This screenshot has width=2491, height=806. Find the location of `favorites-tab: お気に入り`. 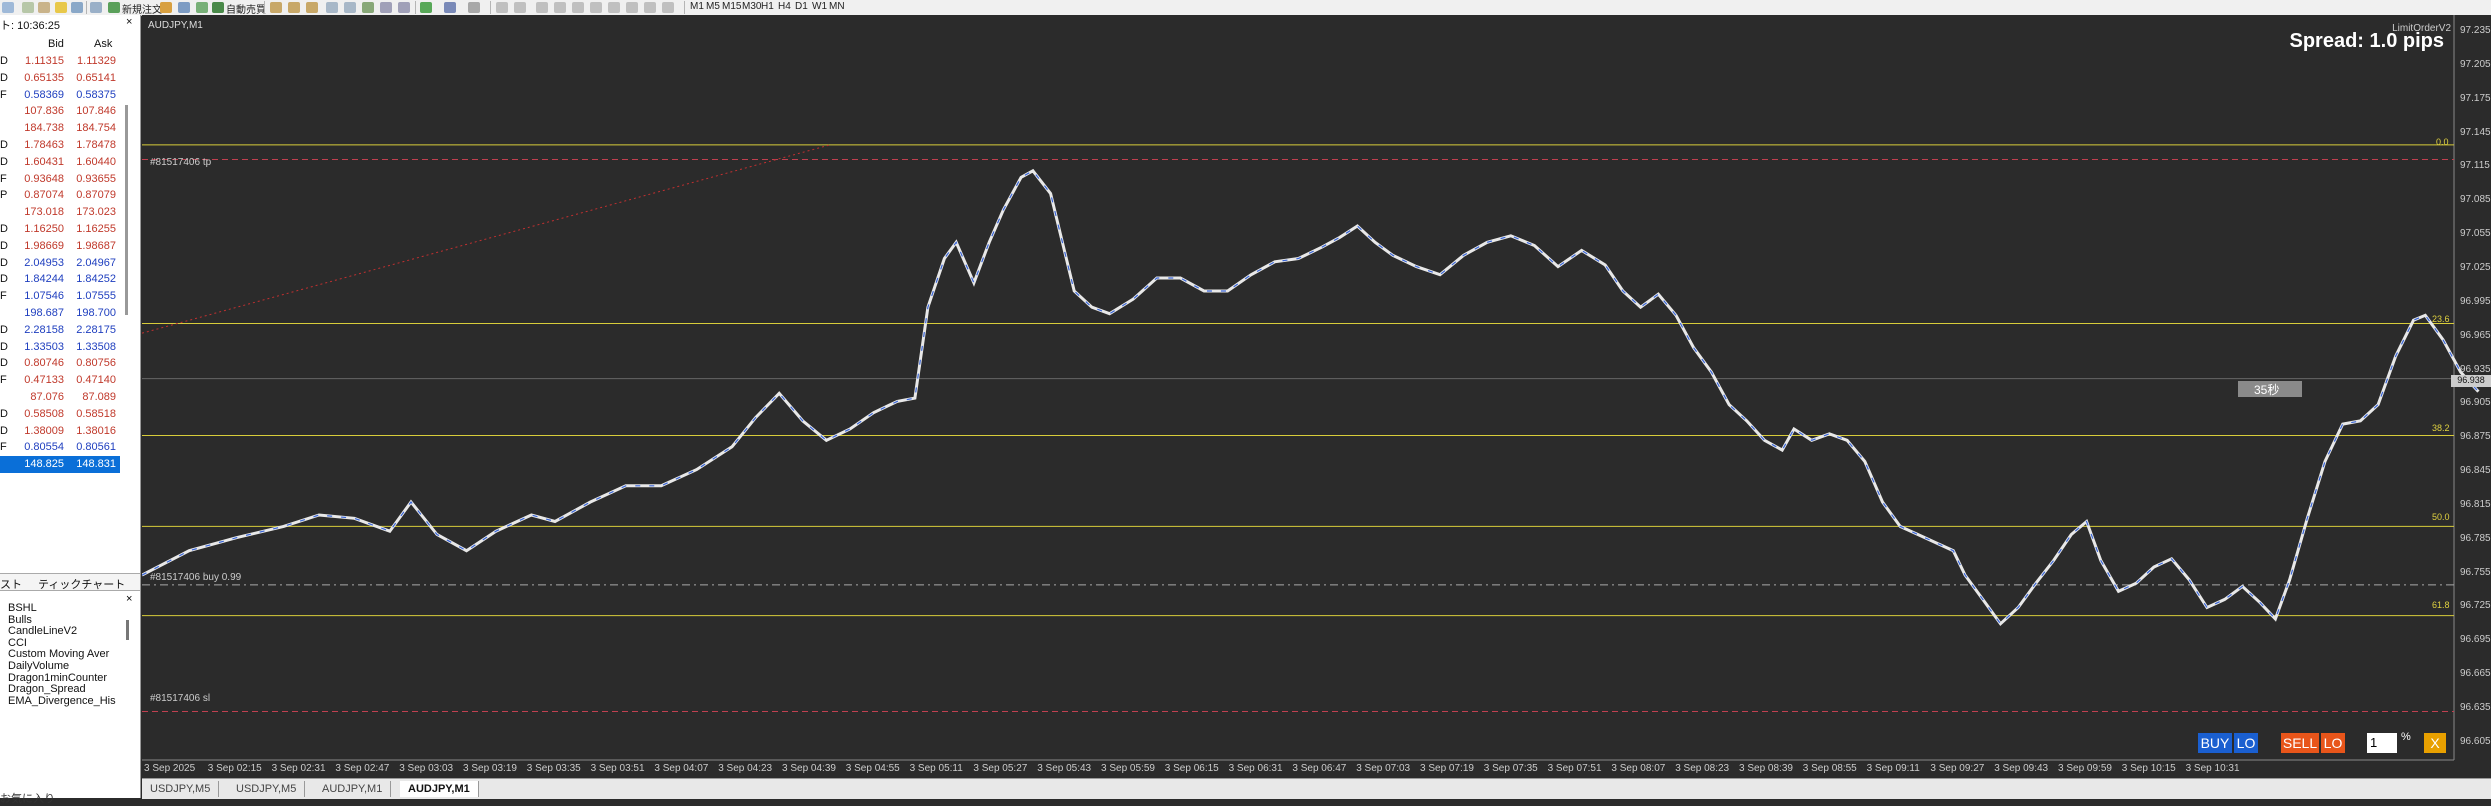

favorites-tab: お気に入り is located at coordinates (27, 798).